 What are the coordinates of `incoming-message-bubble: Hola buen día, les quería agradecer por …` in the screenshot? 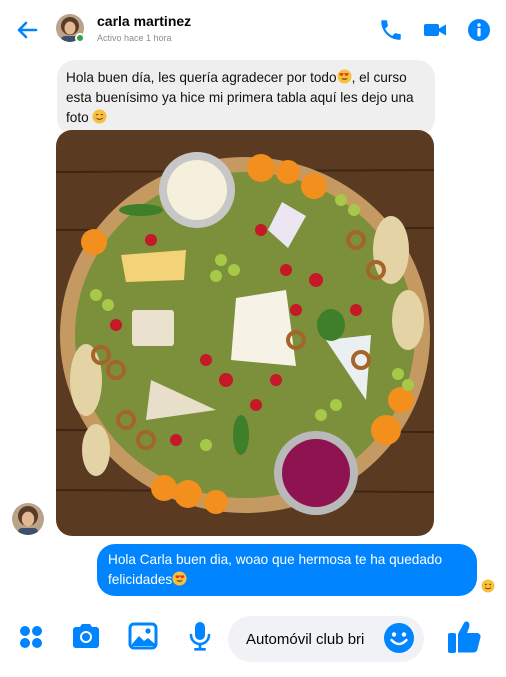 It's located at (246, 98).